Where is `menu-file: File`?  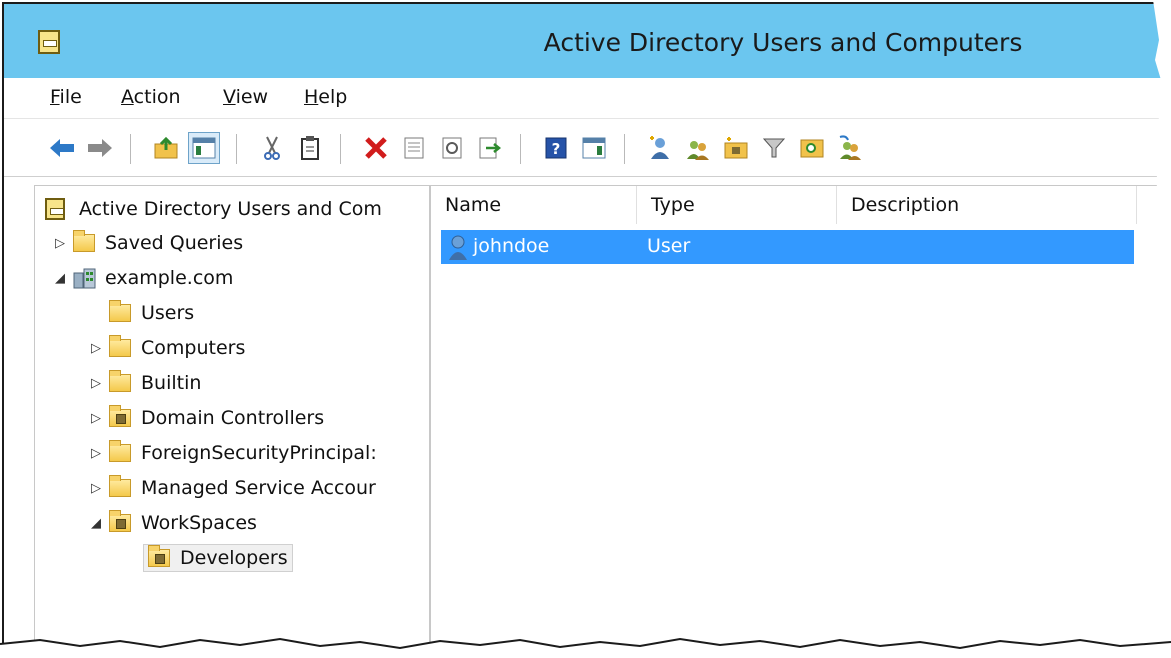 menu-file: File is located at coordinates (66, 97).